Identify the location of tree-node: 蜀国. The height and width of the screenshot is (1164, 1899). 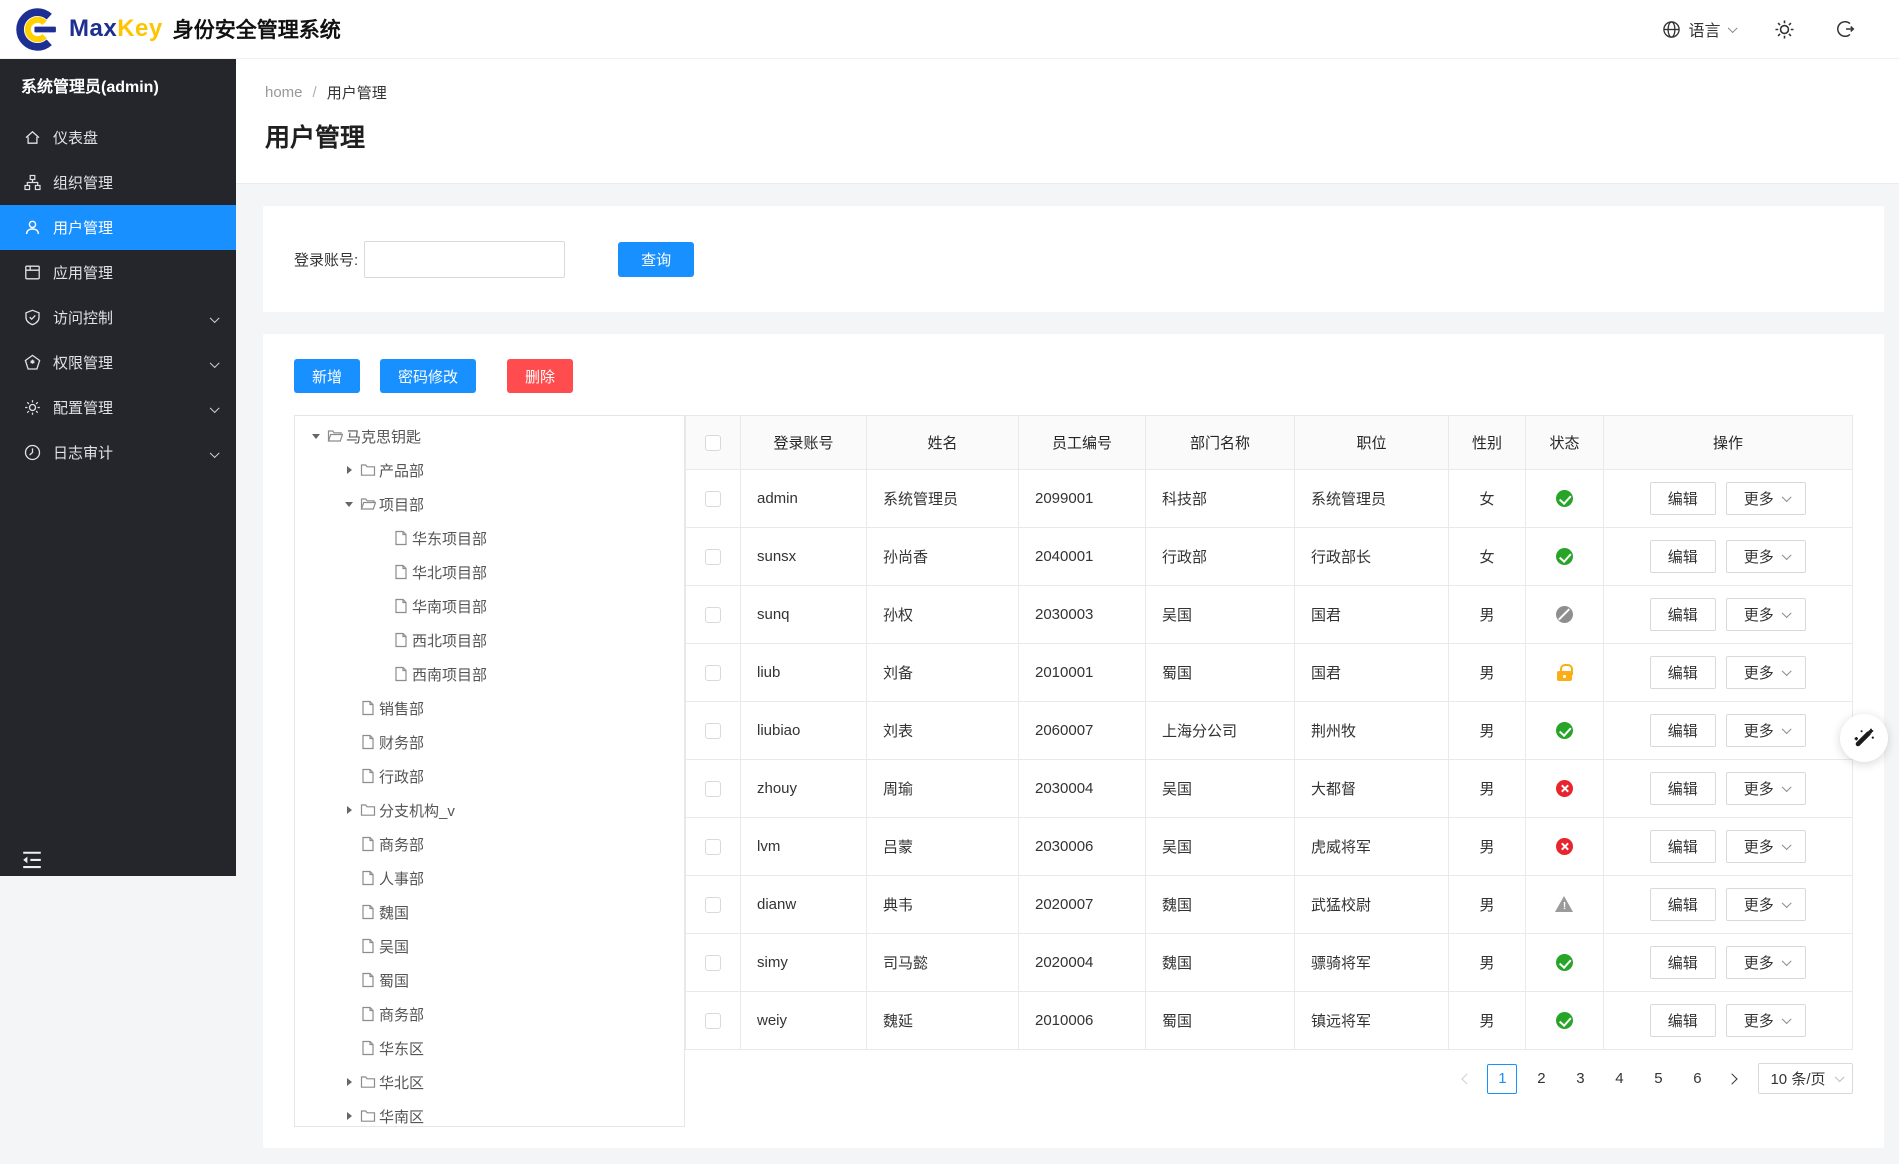
(489, 980).